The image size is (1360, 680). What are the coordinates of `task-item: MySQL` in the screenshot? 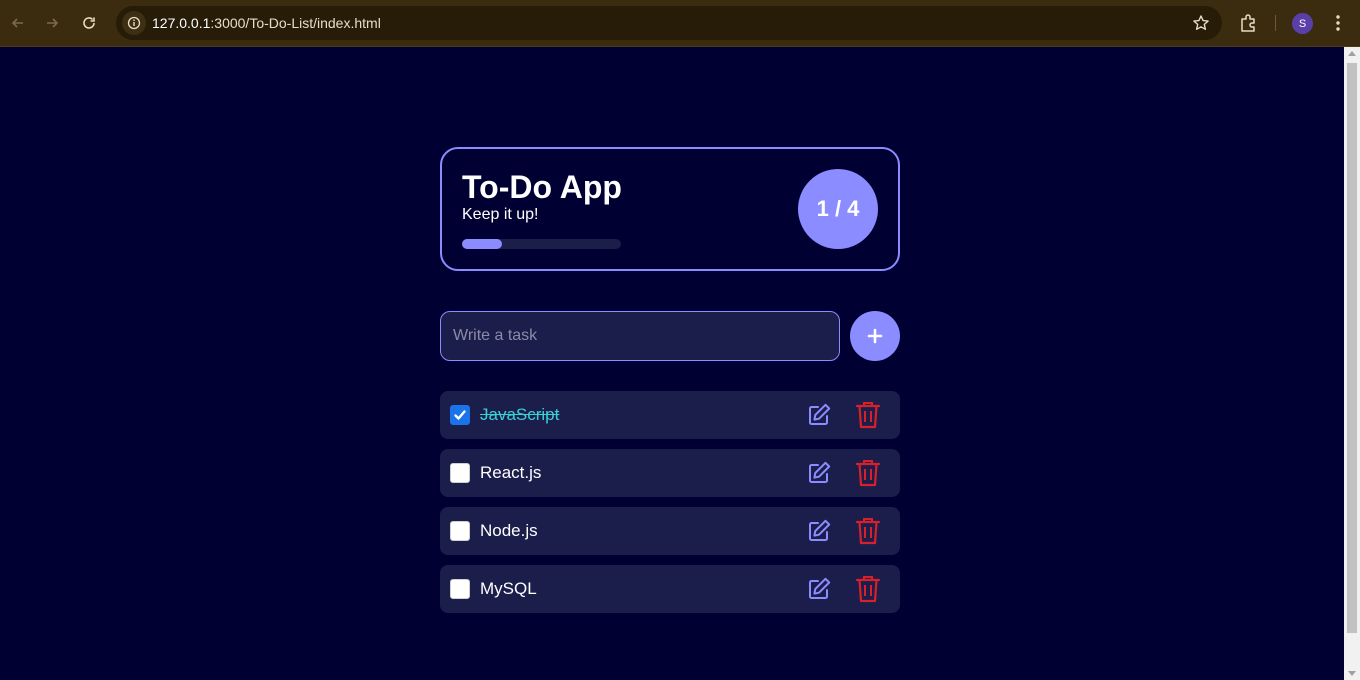 It's located at (670, 589).